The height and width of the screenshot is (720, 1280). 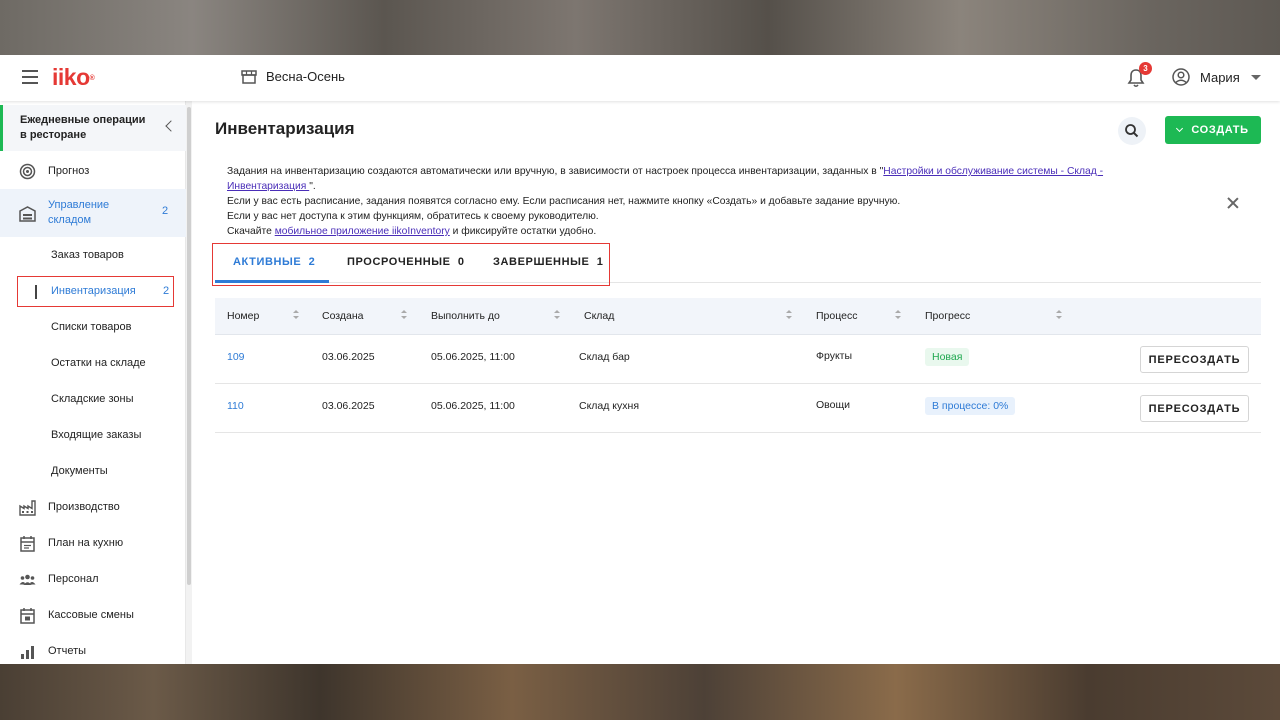 What do you see at coordinates (406, 262) in the screenshot?
I see `tab-overdue: ПРОСРОЧЕННЫЕ 0` at bounding box center [406, 262].